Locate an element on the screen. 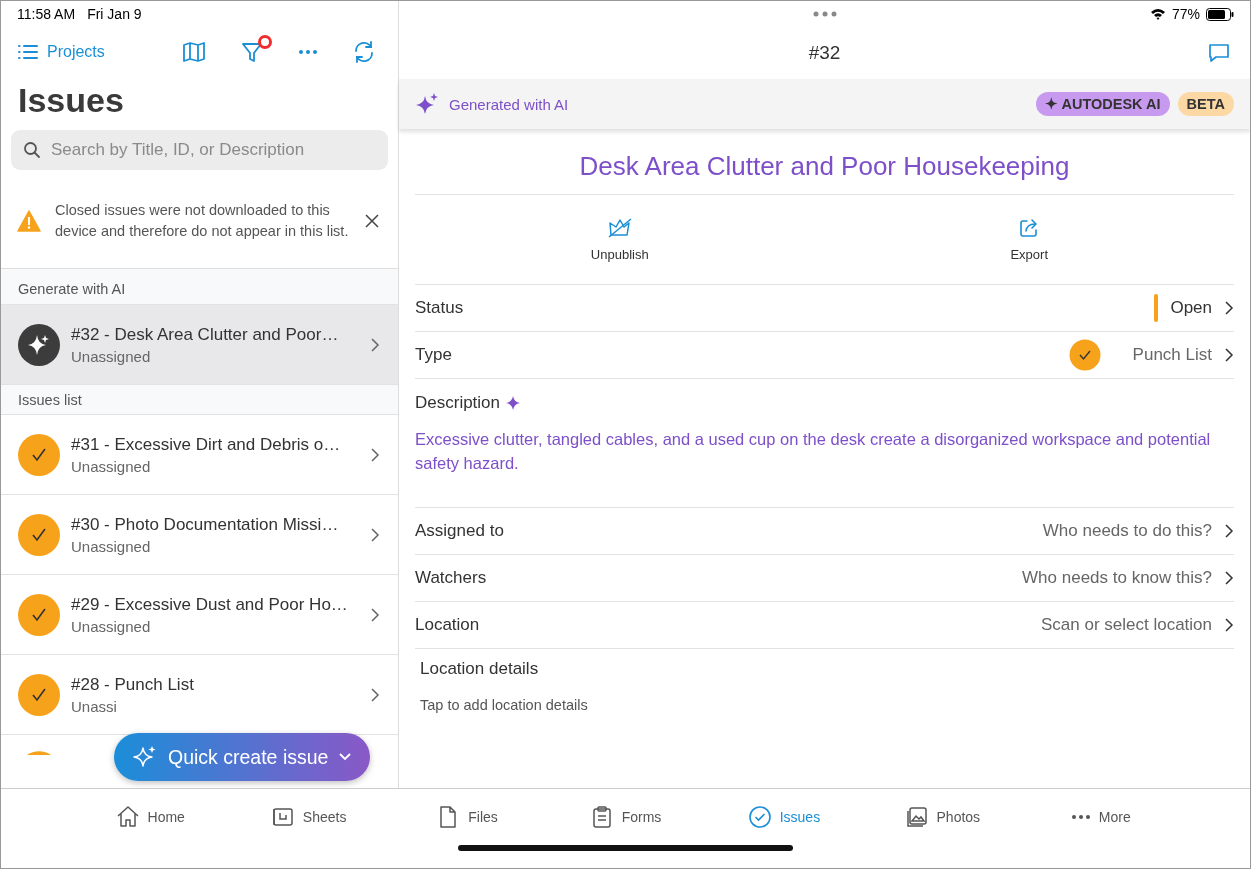 The width and height of the screenshot is (1251, 869). tab-bar-item: Issues is located at coordinates (784, 817).